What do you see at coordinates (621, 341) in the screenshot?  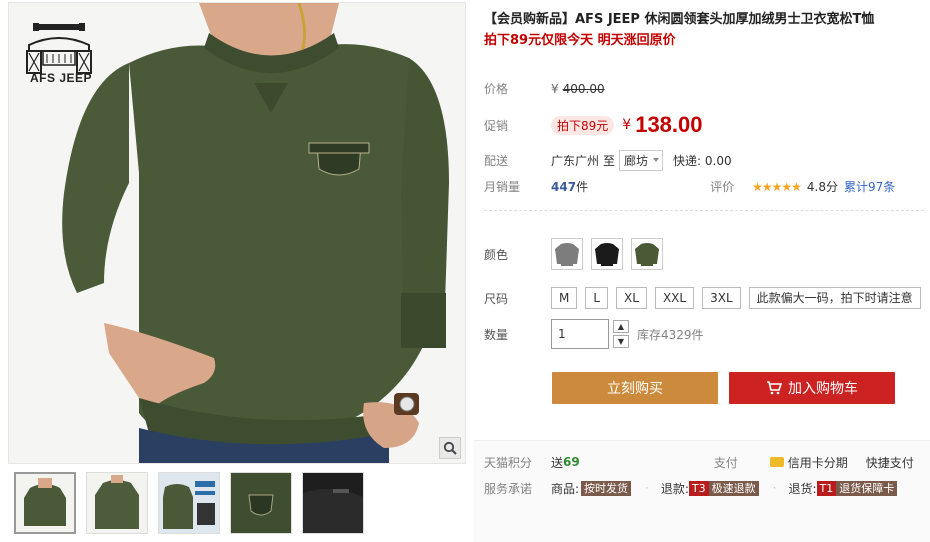 I see `quantity-decrease-button: ▼` at bounding box center [621, 341].